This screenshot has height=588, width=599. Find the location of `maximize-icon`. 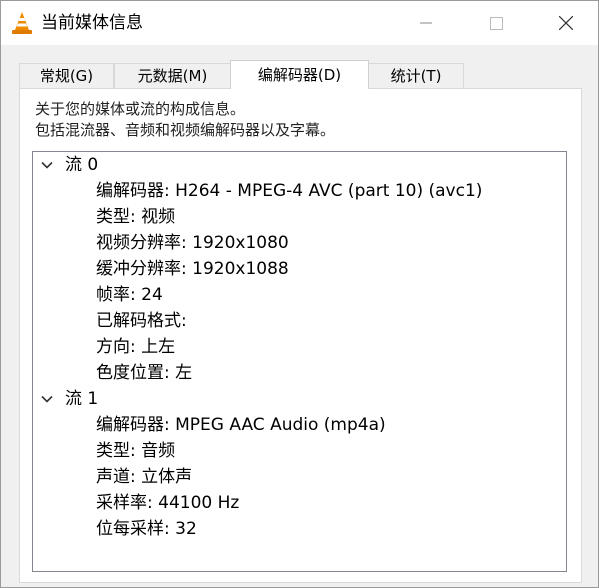

maximize-icon is located at coordinates (496, 23).